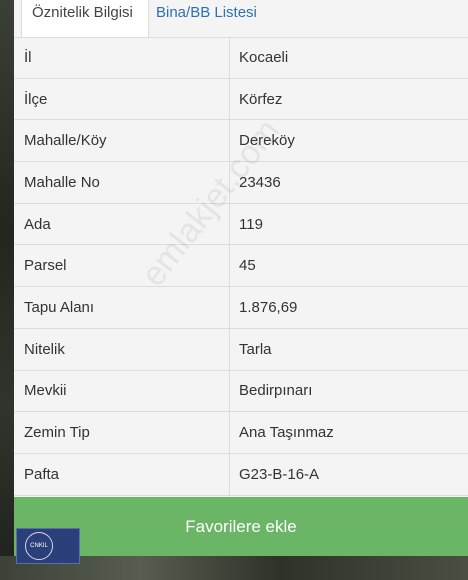 The height and width of the screenshot is (580, 468). I want to click on table-row: Tapu Alanı 1.876,69, so click(241, 308).